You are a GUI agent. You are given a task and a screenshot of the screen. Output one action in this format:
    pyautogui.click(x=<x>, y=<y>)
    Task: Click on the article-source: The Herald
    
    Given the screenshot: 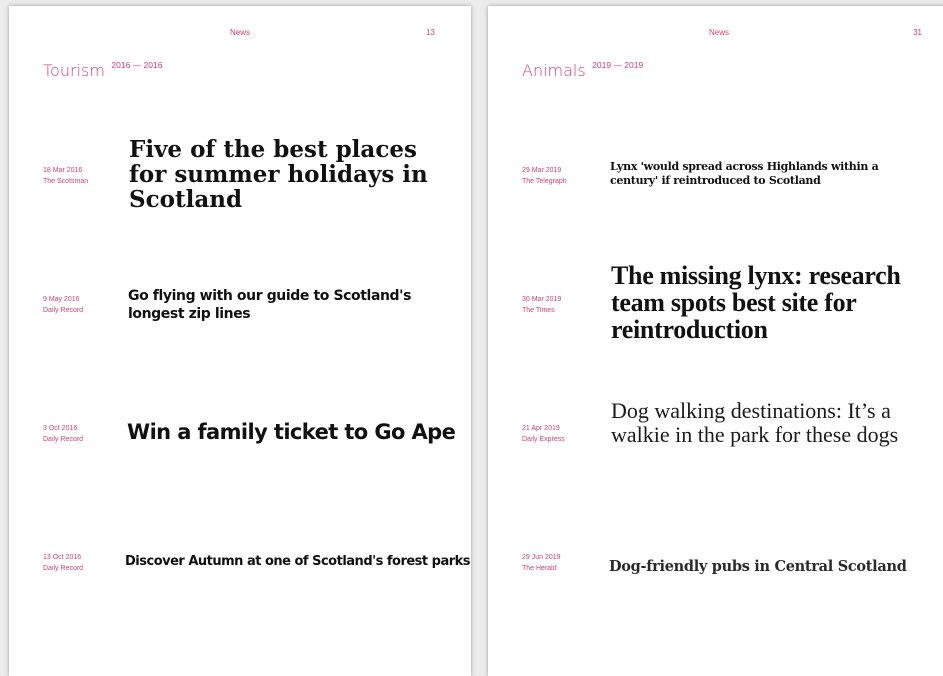 What is the action you would take?
    pyautogui.click(x=539, y=568)
    